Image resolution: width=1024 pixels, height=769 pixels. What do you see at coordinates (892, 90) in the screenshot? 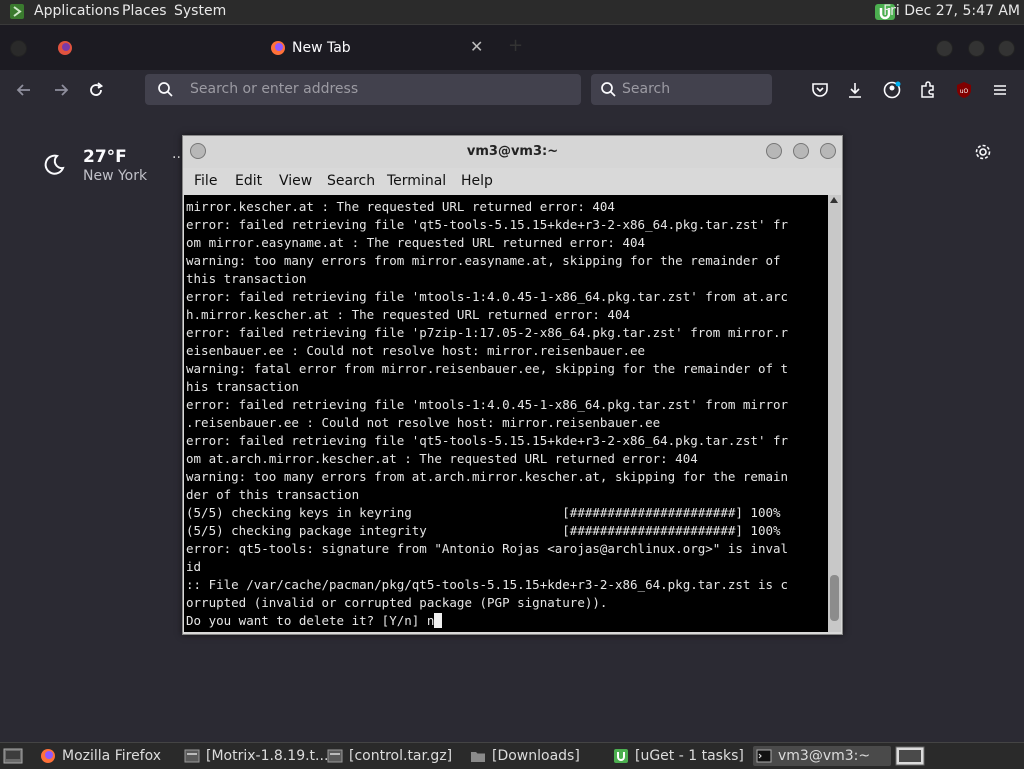
I see `account-icon` at bounding box center [892, 90].